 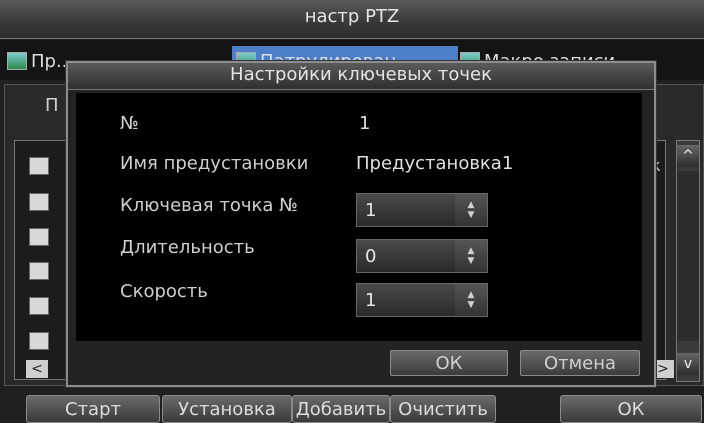 I want to click on scroll-left-icon: <, so click(x=37, y=369).